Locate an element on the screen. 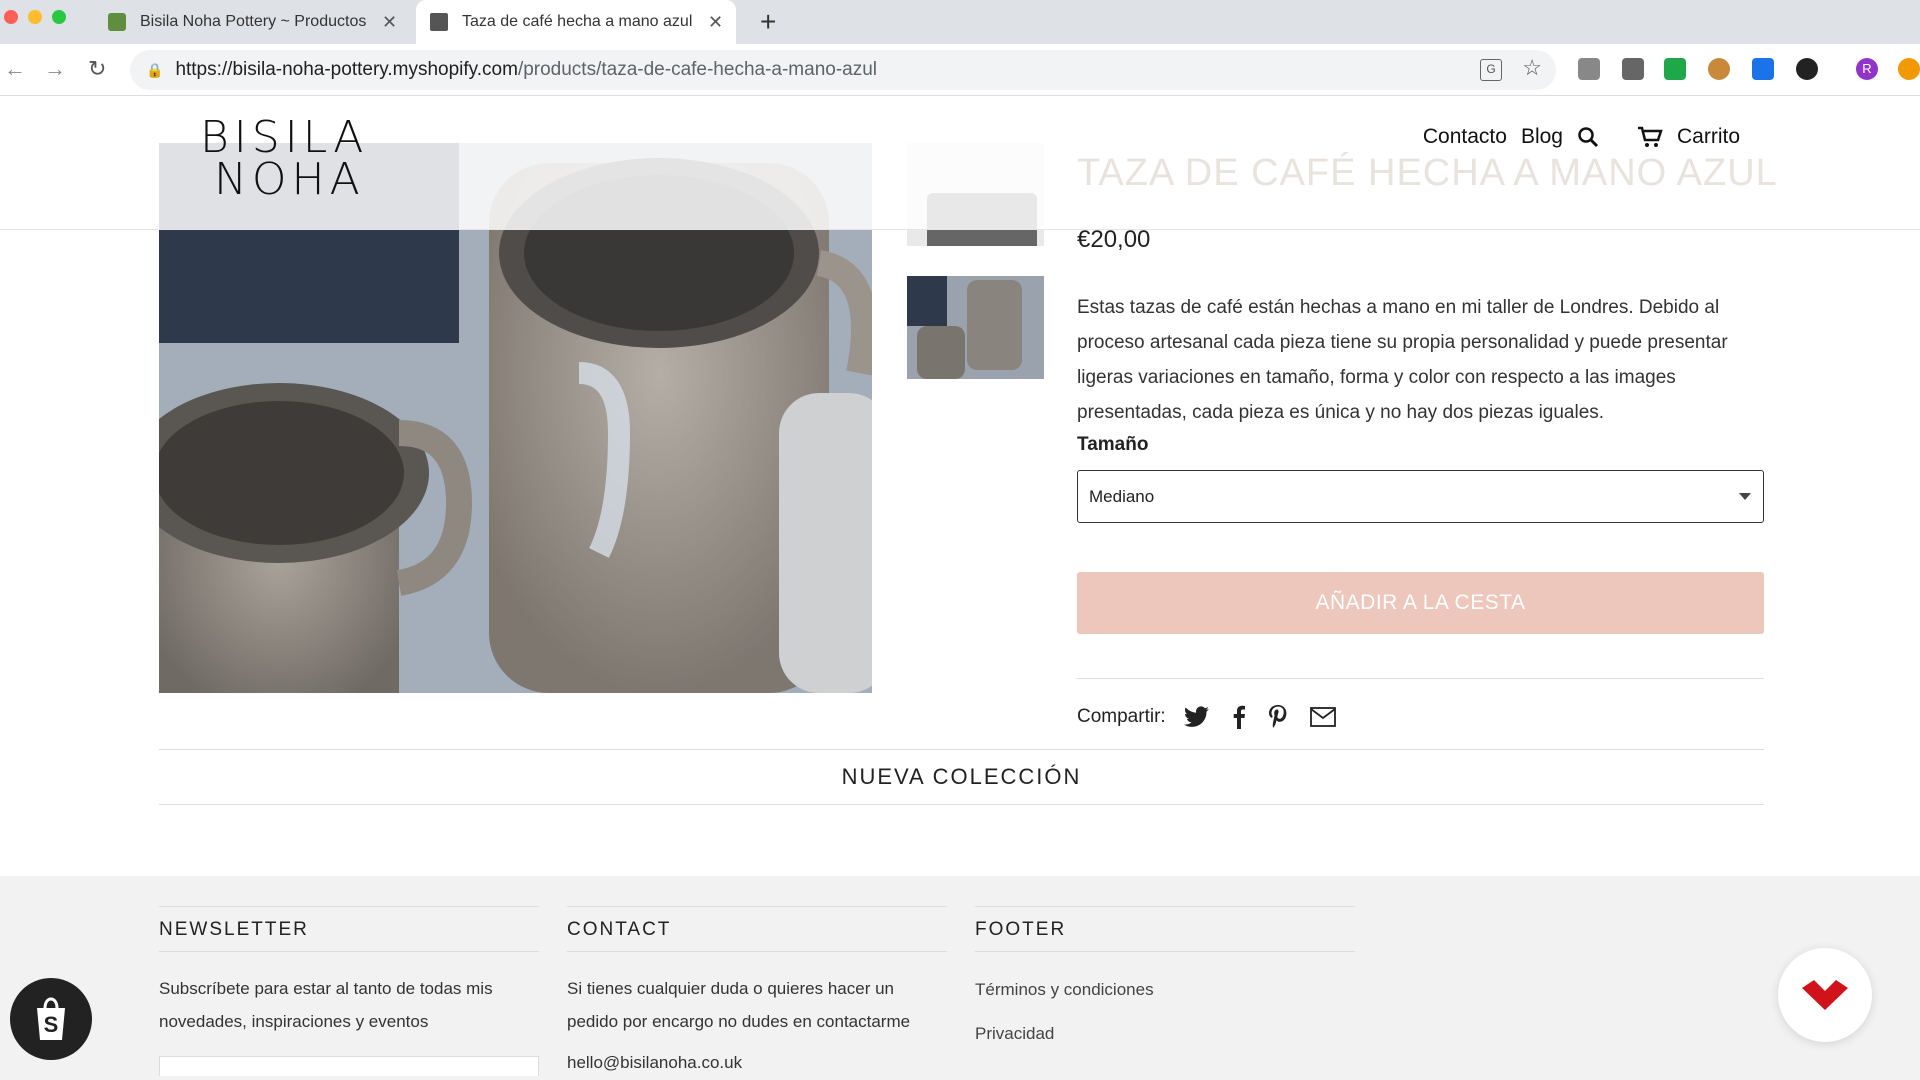  grammar-extension-icon is located at coordinates (1633, 69).